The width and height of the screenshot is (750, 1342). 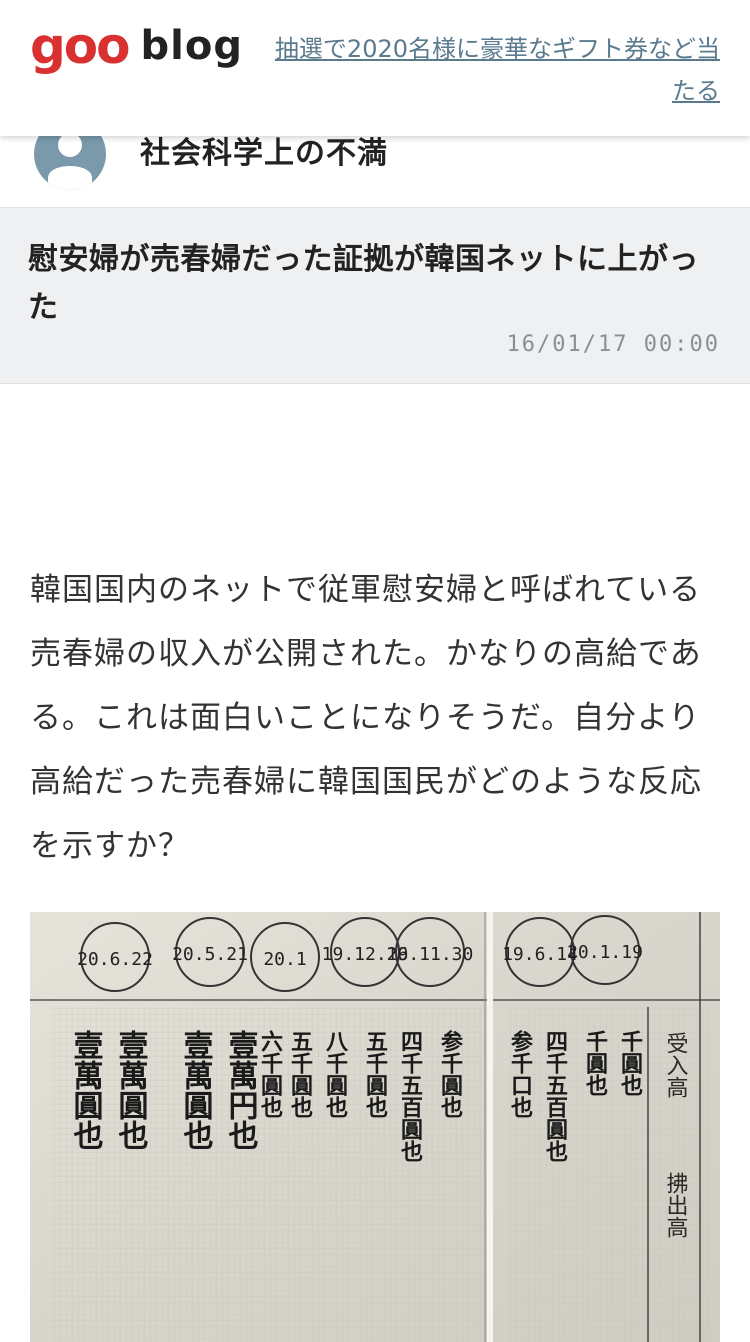 I want to click on promo-link: 抽選で2020名様に豪華なギフト券など当たる, so click(x=490, y=70).